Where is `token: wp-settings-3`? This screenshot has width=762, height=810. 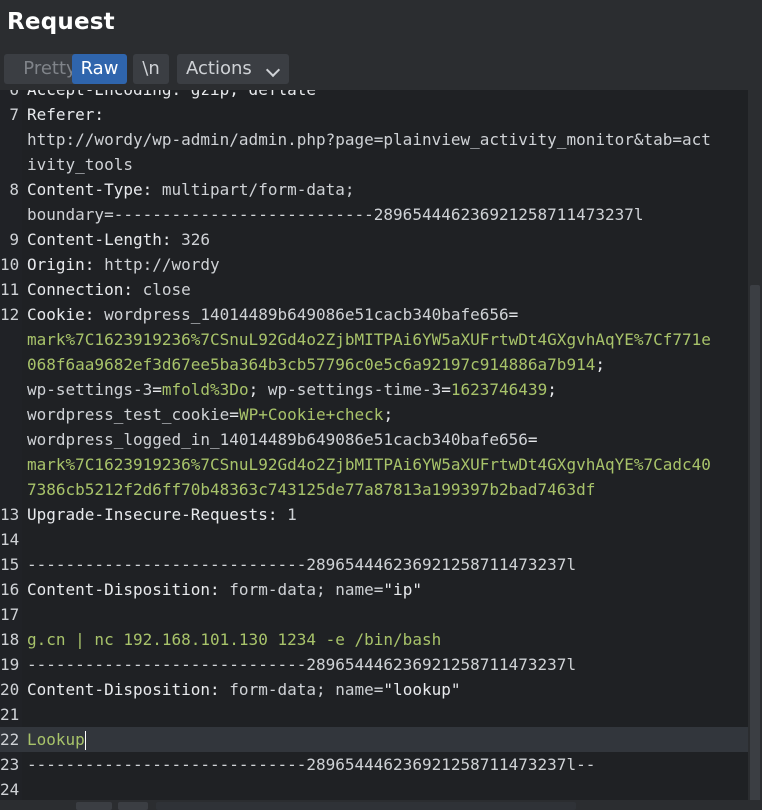
token: wp-settings-3 is located at coordinates (90, 389).